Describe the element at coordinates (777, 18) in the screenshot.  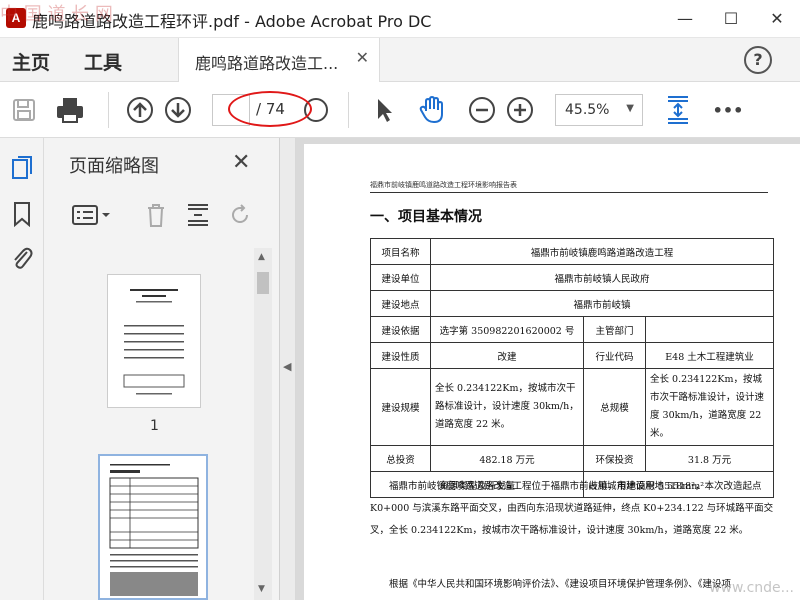
I see `close-window-button: ✕` at that location.